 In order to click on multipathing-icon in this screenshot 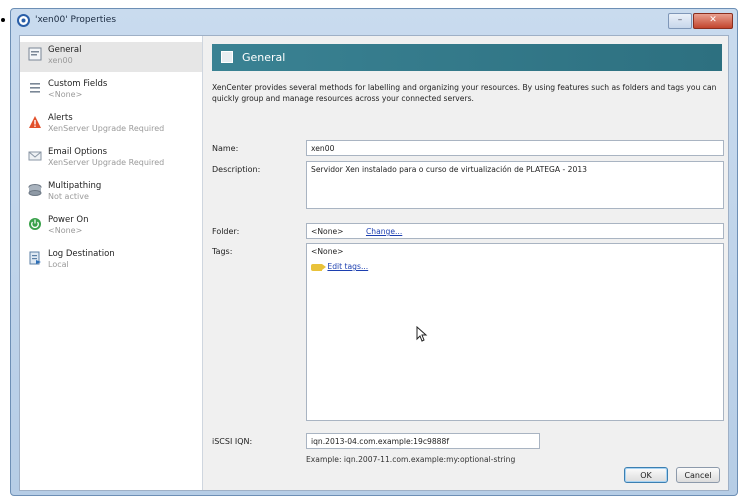, I will do `click(35, 190)`.